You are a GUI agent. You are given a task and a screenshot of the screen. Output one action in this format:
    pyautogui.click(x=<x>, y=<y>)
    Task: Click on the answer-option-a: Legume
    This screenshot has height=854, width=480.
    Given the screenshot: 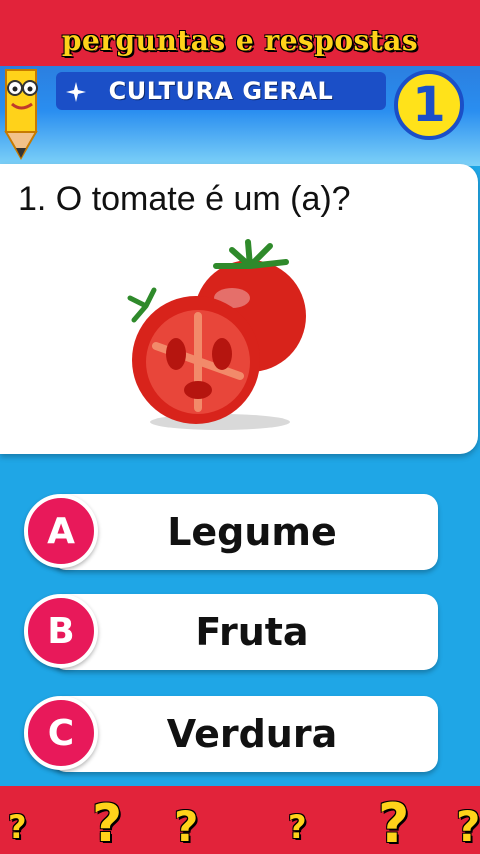 What is the action you would take?
    pyautogui.click(x=245, y=532)
    